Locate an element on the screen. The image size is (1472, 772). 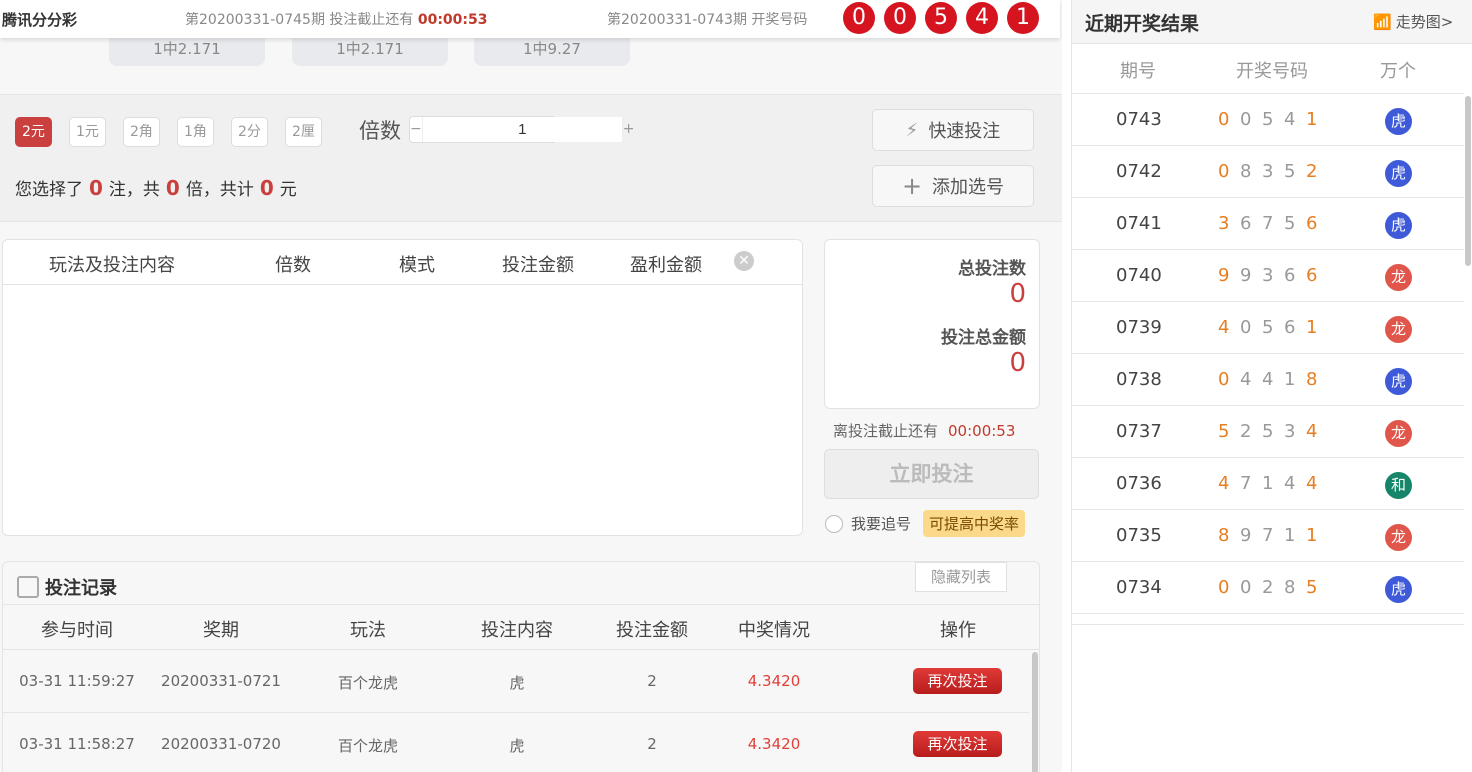
draw-digits: 99366 is located at coordinates (1273, 275).